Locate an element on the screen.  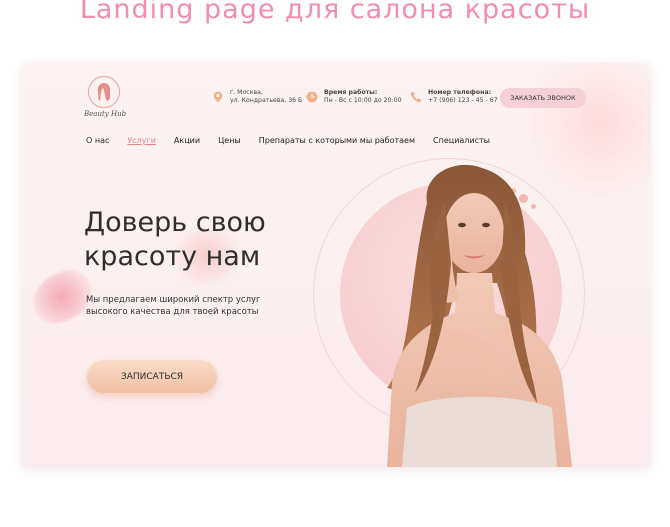
logo: Beauty Hub is located at coordinates (105, 97).